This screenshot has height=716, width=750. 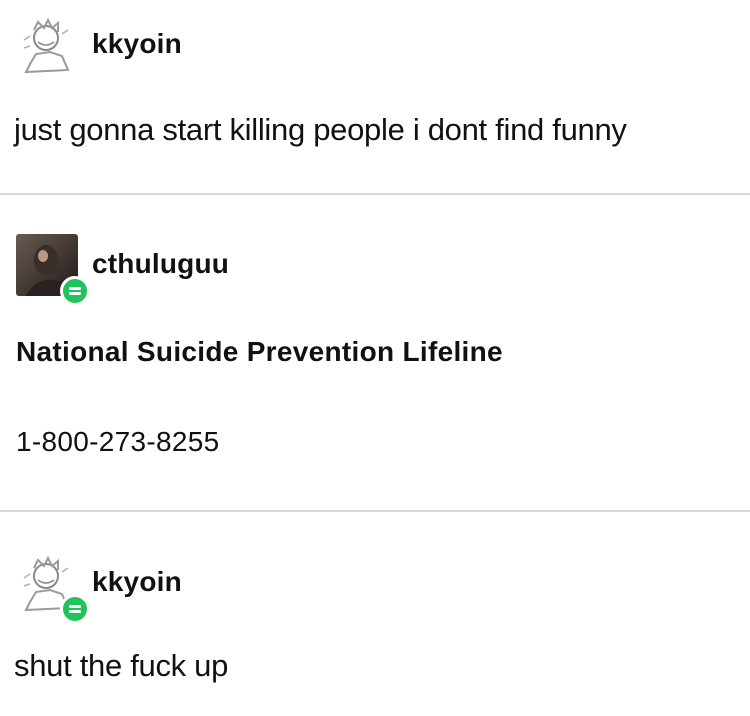 I want to click on post-body-text: 1-800-273-8255, so click(x=118, y=441).